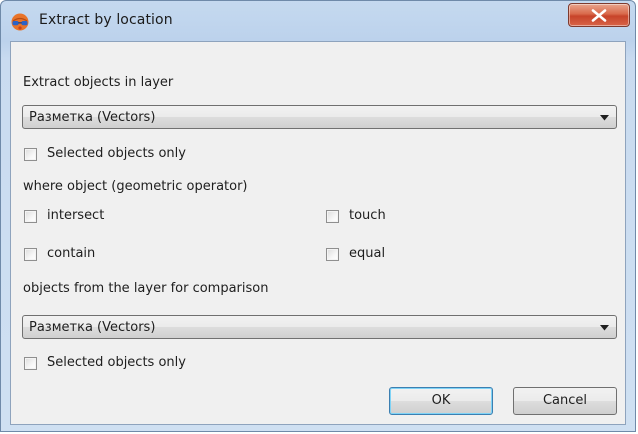 The image size is (638, 434). I want to click on cancel-button: Cancel, so click(565, 401).